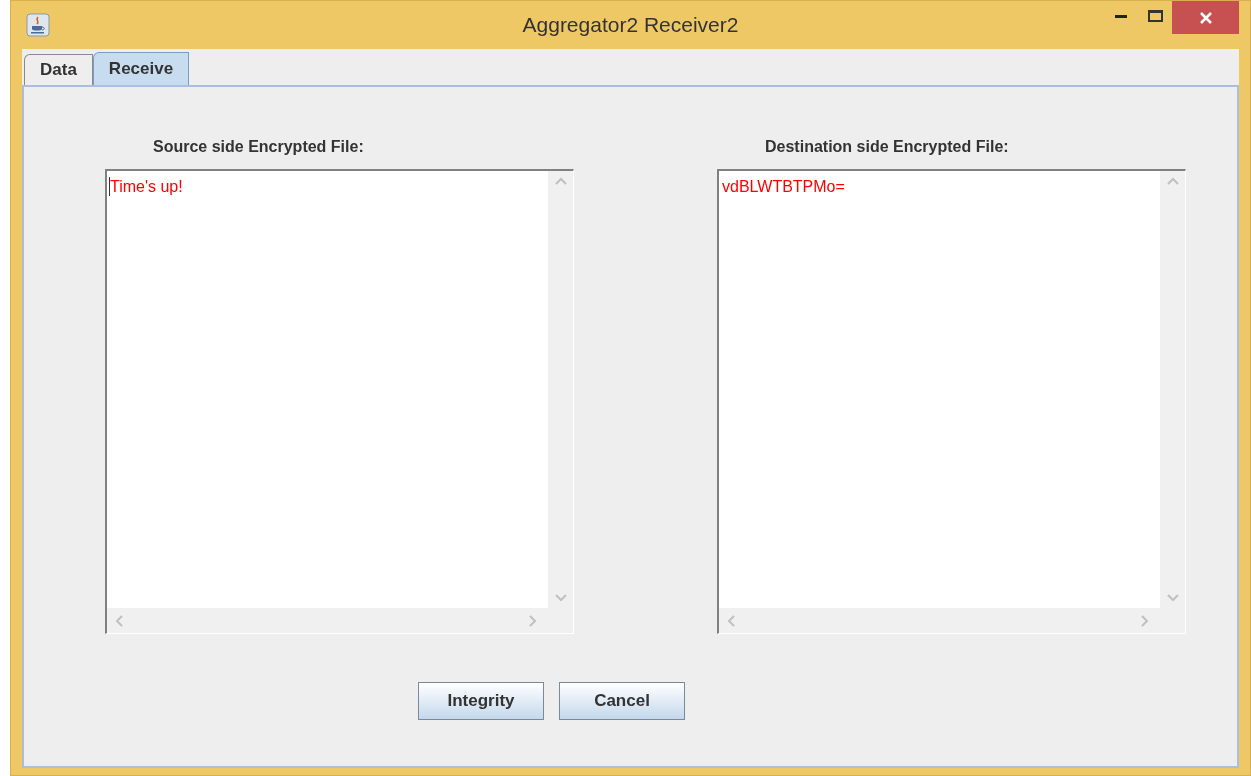 The height and width of the screenshot is (776, 1251). What do you see at coordinates (146, 186) in the screenshot?
I see `text-content: Time's up!` at bounding box center [146, 186].